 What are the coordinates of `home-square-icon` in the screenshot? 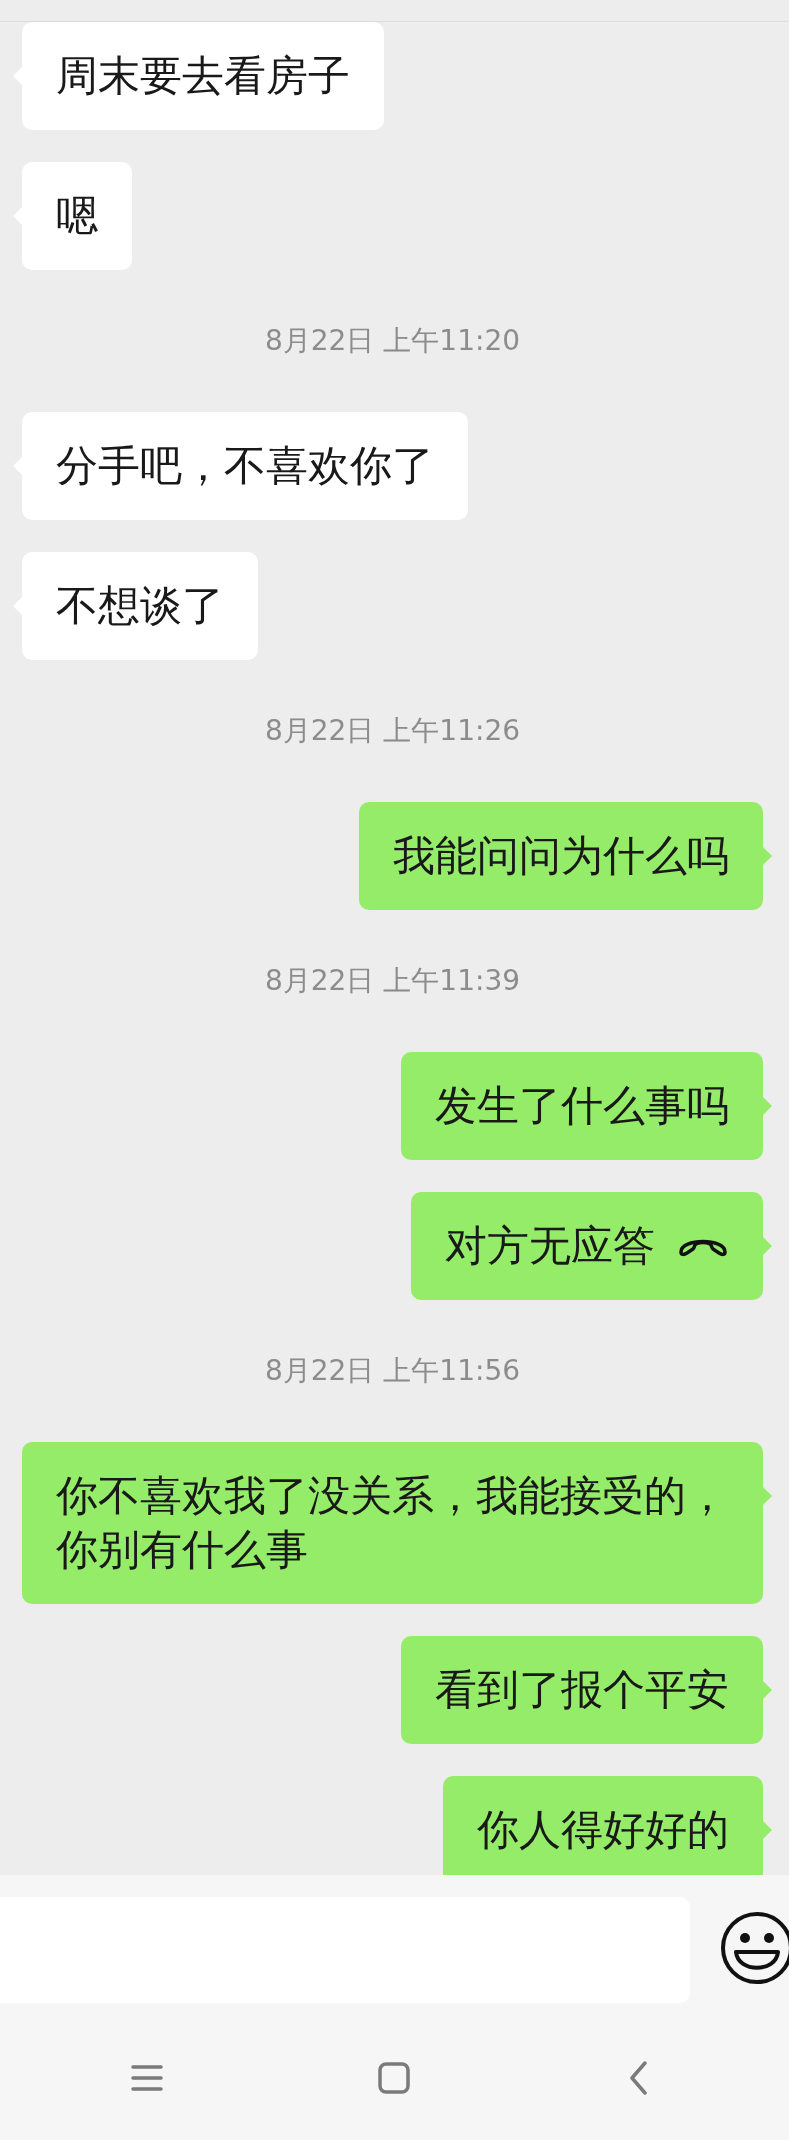 It's located at (393, 2077).